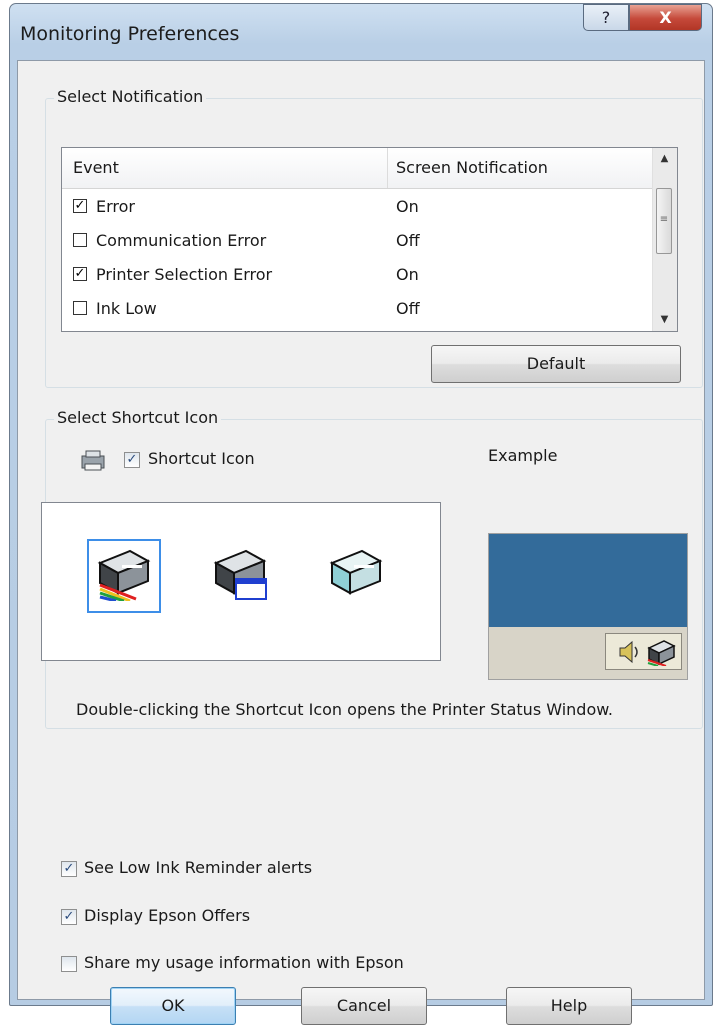 This screenshot has height=1025, width=718. Describe the element at coordinates (472, 167) in the screenshot. I see `column-header-screen-notification: Screen Notification` at that location.